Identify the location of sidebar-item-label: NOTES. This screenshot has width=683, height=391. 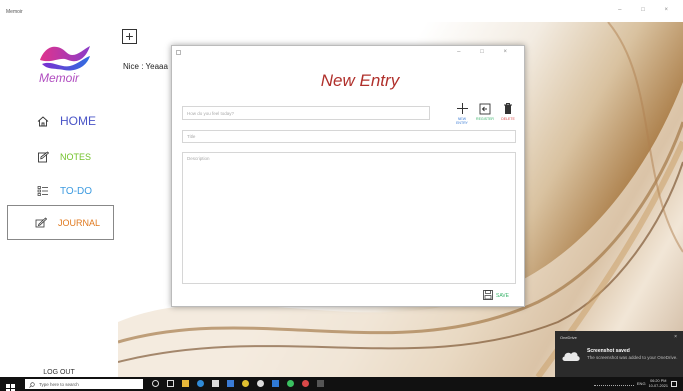
(76, 157).